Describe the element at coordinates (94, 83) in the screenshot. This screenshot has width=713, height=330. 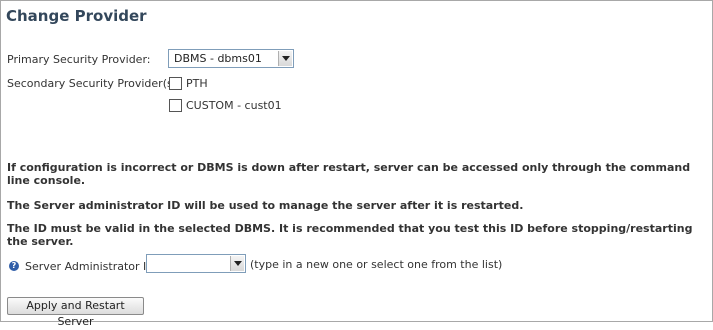
I see `secondary-provider-label: Secondary Security Provider(s):` at that location.